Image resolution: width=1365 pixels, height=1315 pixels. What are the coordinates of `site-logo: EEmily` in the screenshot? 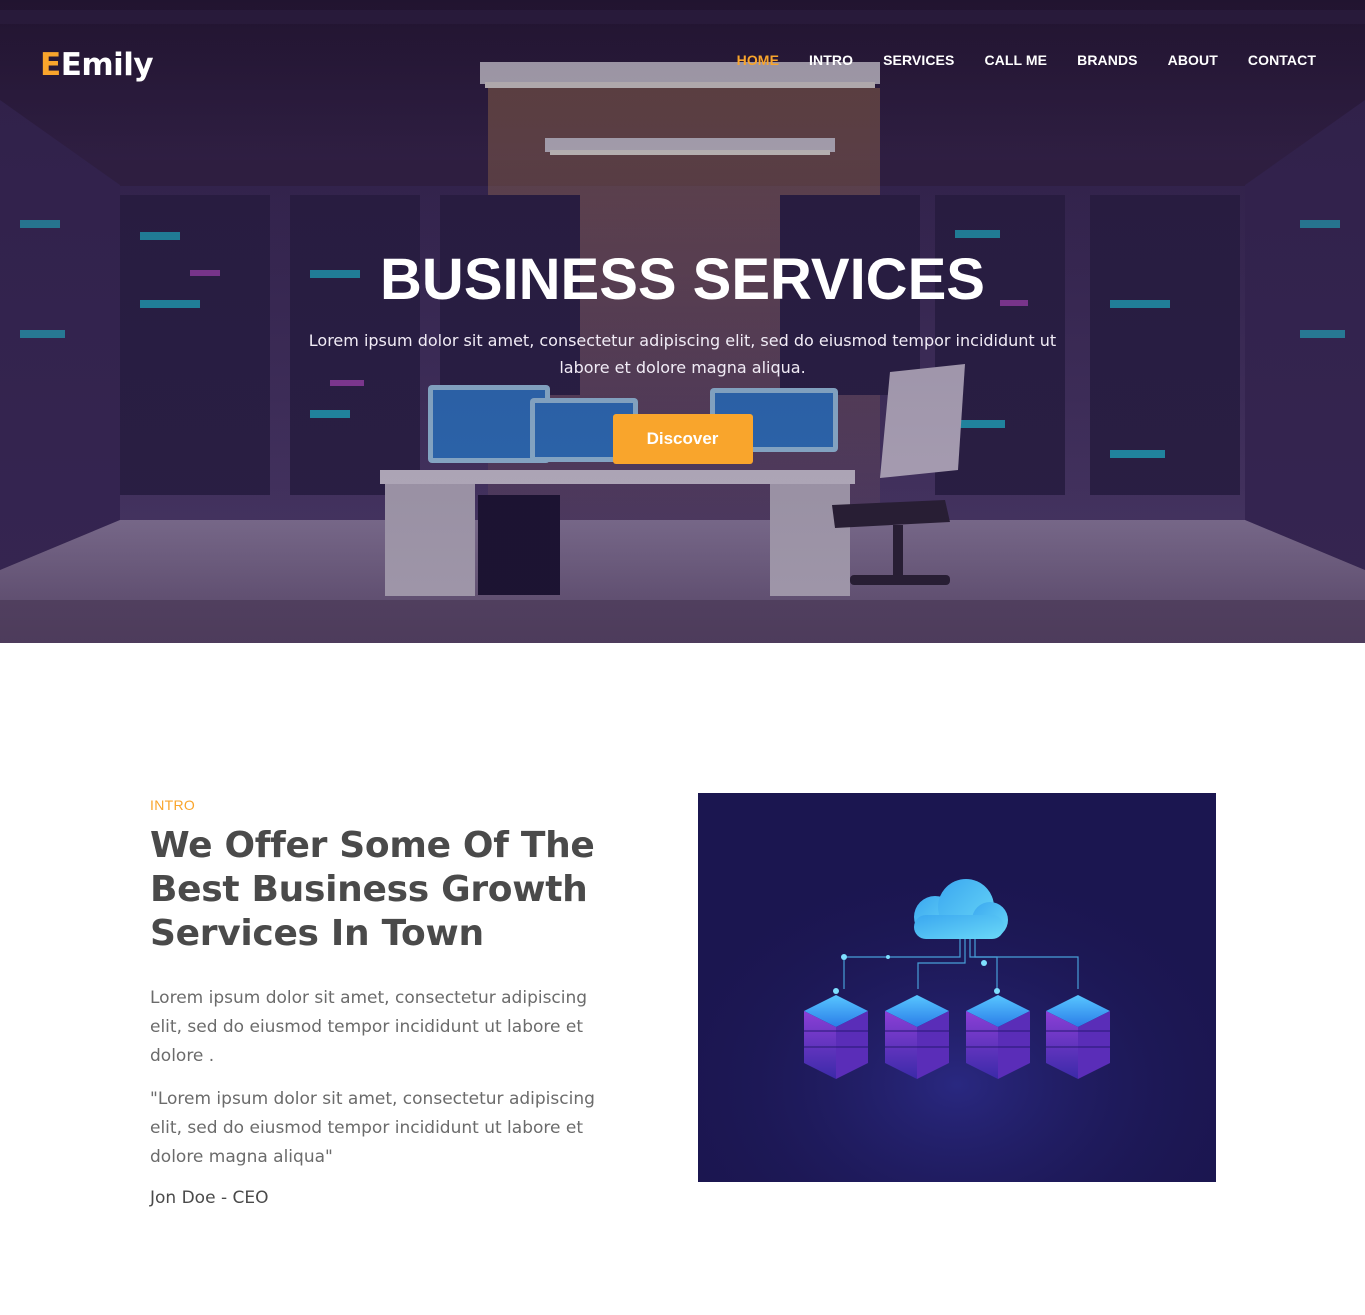 It's located at (97, 65).